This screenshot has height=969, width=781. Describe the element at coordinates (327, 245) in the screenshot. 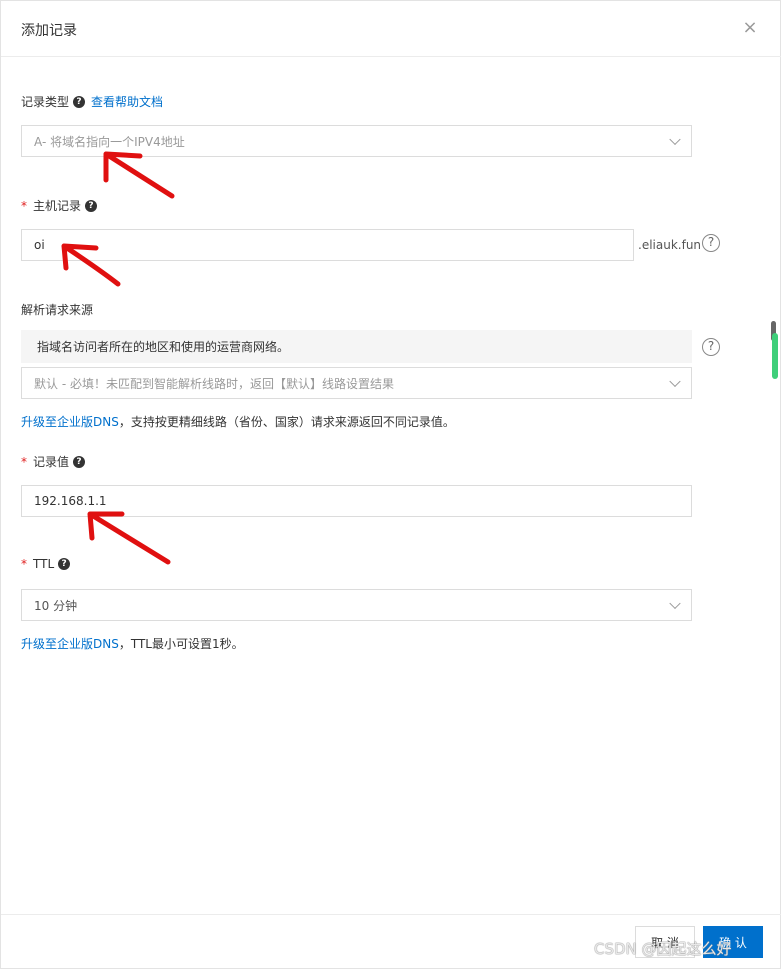

I see `host-record-input: oi` at that location.